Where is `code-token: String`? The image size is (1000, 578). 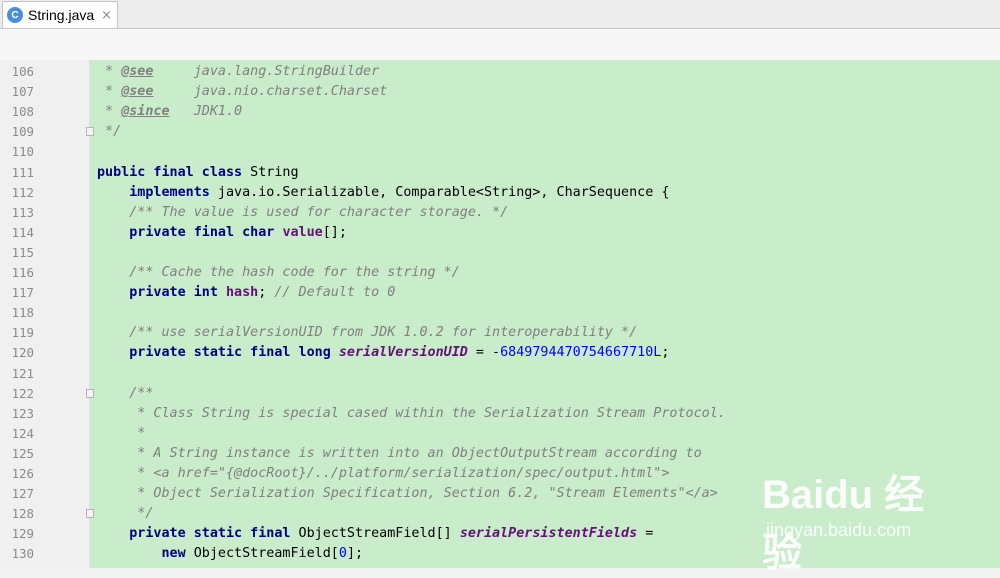
code-token: String is located at coordinates (270, 172).